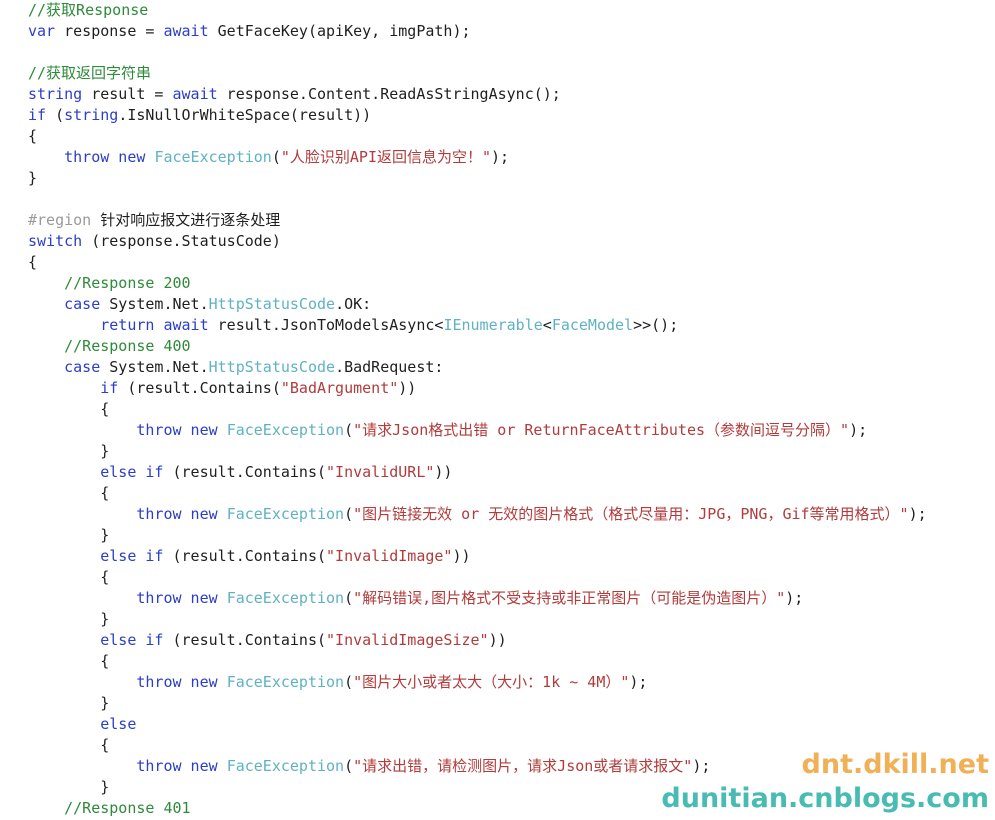 The image size is (995, 820). I want to click on code-token-keyword: return await, so click(154, 325).